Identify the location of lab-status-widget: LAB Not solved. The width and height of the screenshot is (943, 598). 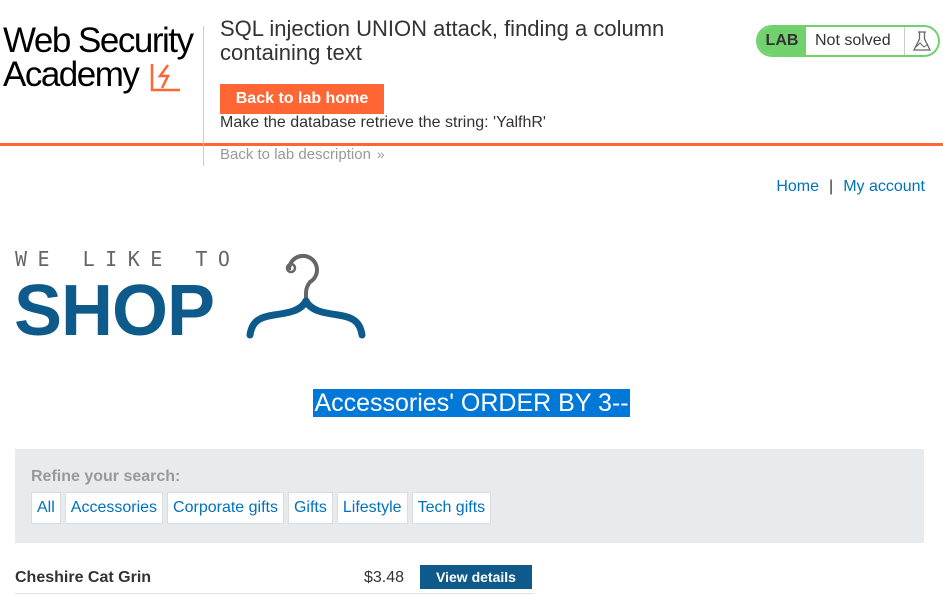
(848, 41).